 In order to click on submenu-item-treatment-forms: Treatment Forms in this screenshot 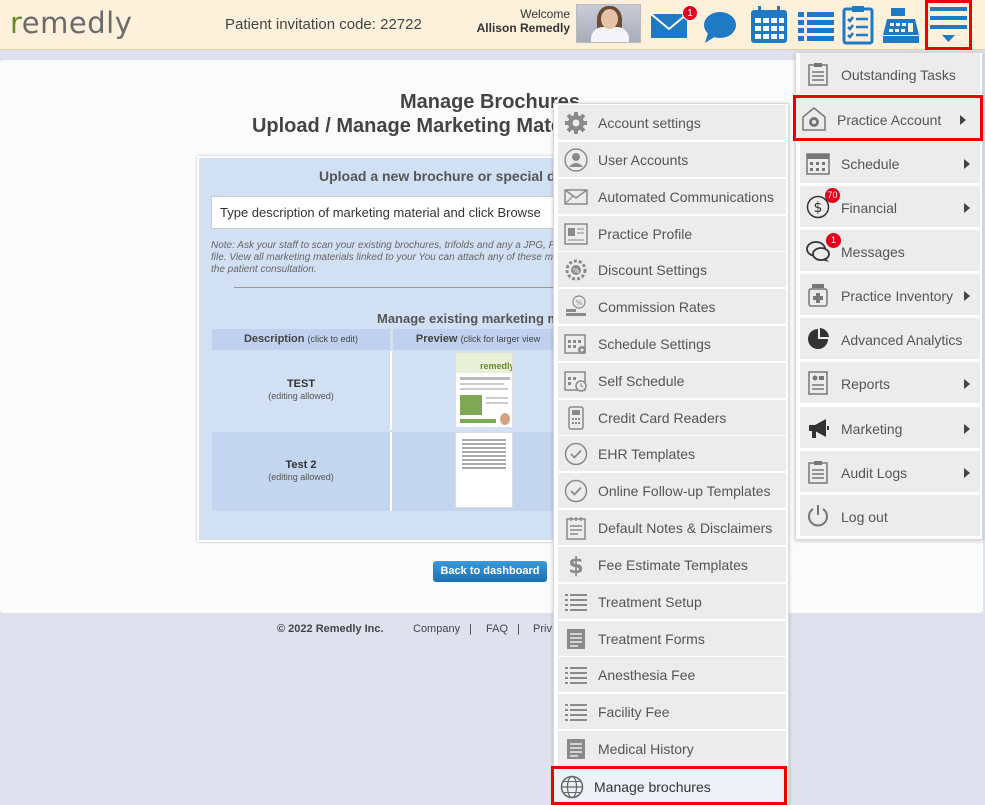, I will do `click(672, 639)`.